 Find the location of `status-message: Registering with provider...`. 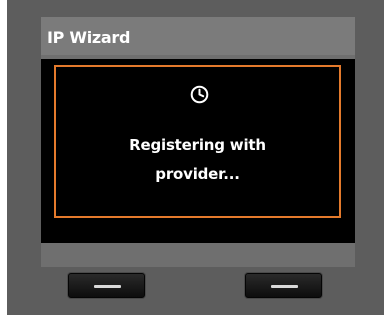

status-message: Registering with provider... is located at coordinates (197, 160).